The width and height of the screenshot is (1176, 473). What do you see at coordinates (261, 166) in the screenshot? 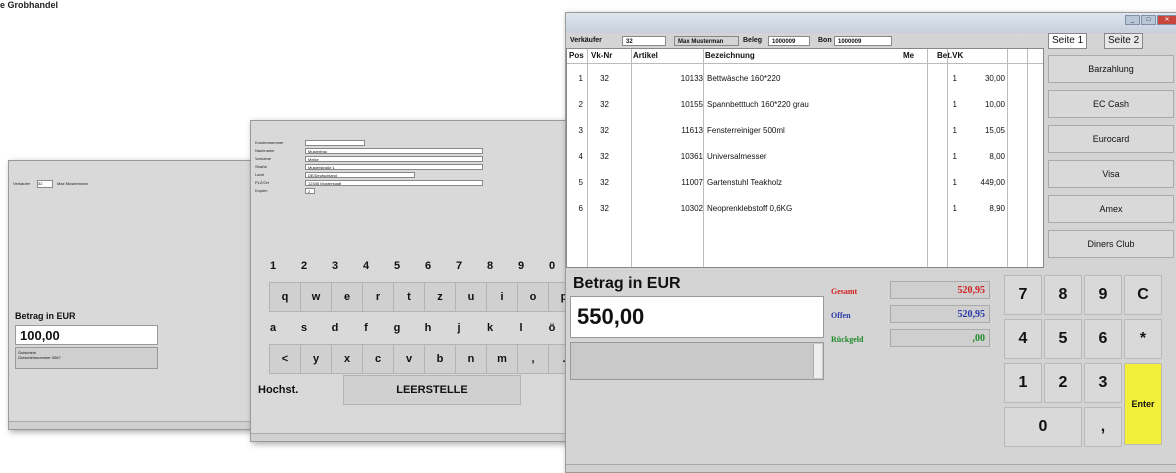
I see `field-label: Straße` at bounding box center [261, 166].